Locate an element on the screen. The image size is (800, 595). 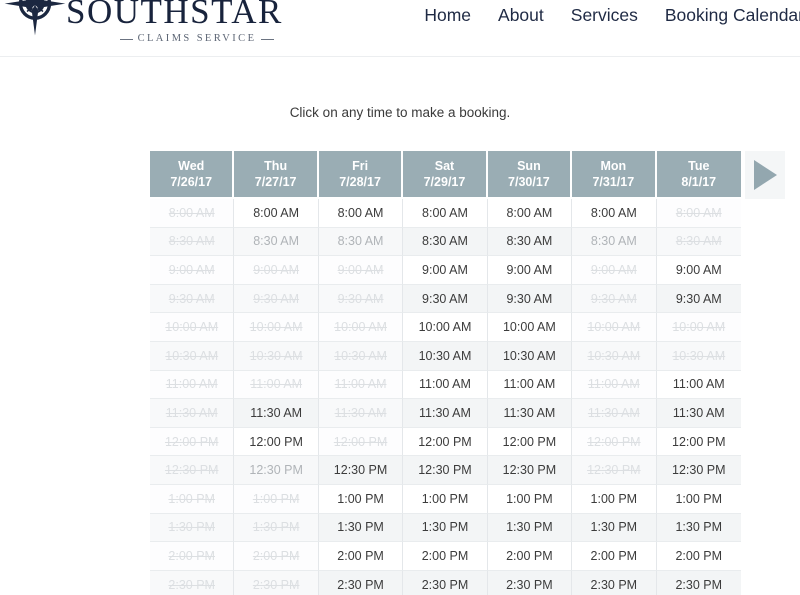
booking-instruction: Click on any time to make a booking. is located at coordinates (400, 112).